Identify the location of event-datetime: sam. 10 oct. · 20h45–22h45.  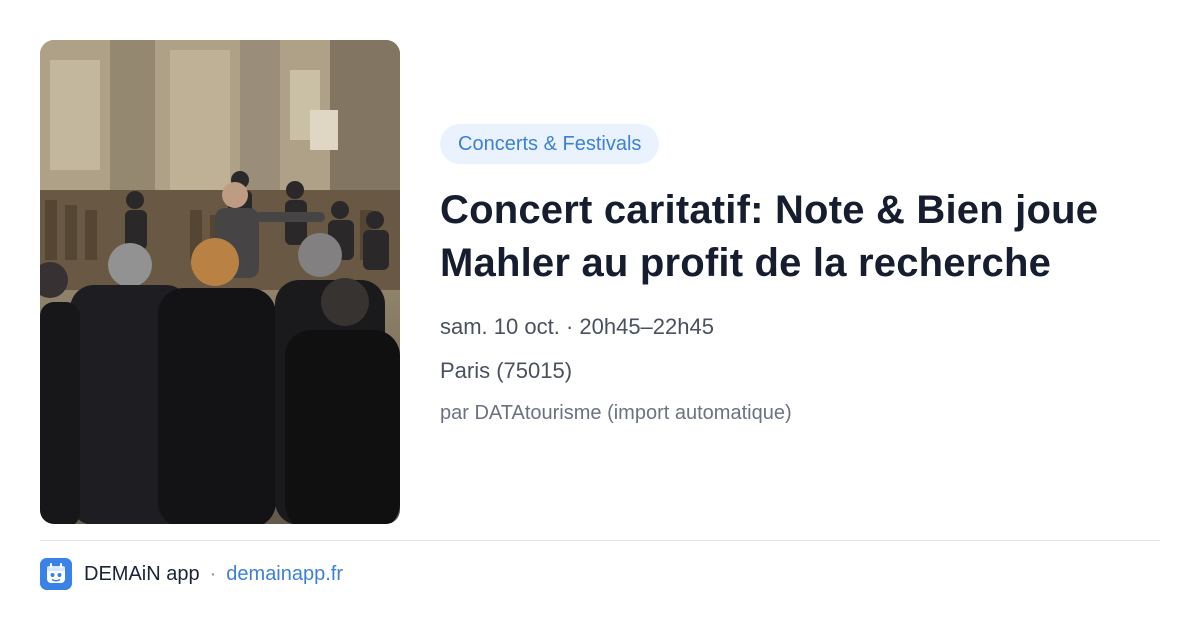
(577, 326).